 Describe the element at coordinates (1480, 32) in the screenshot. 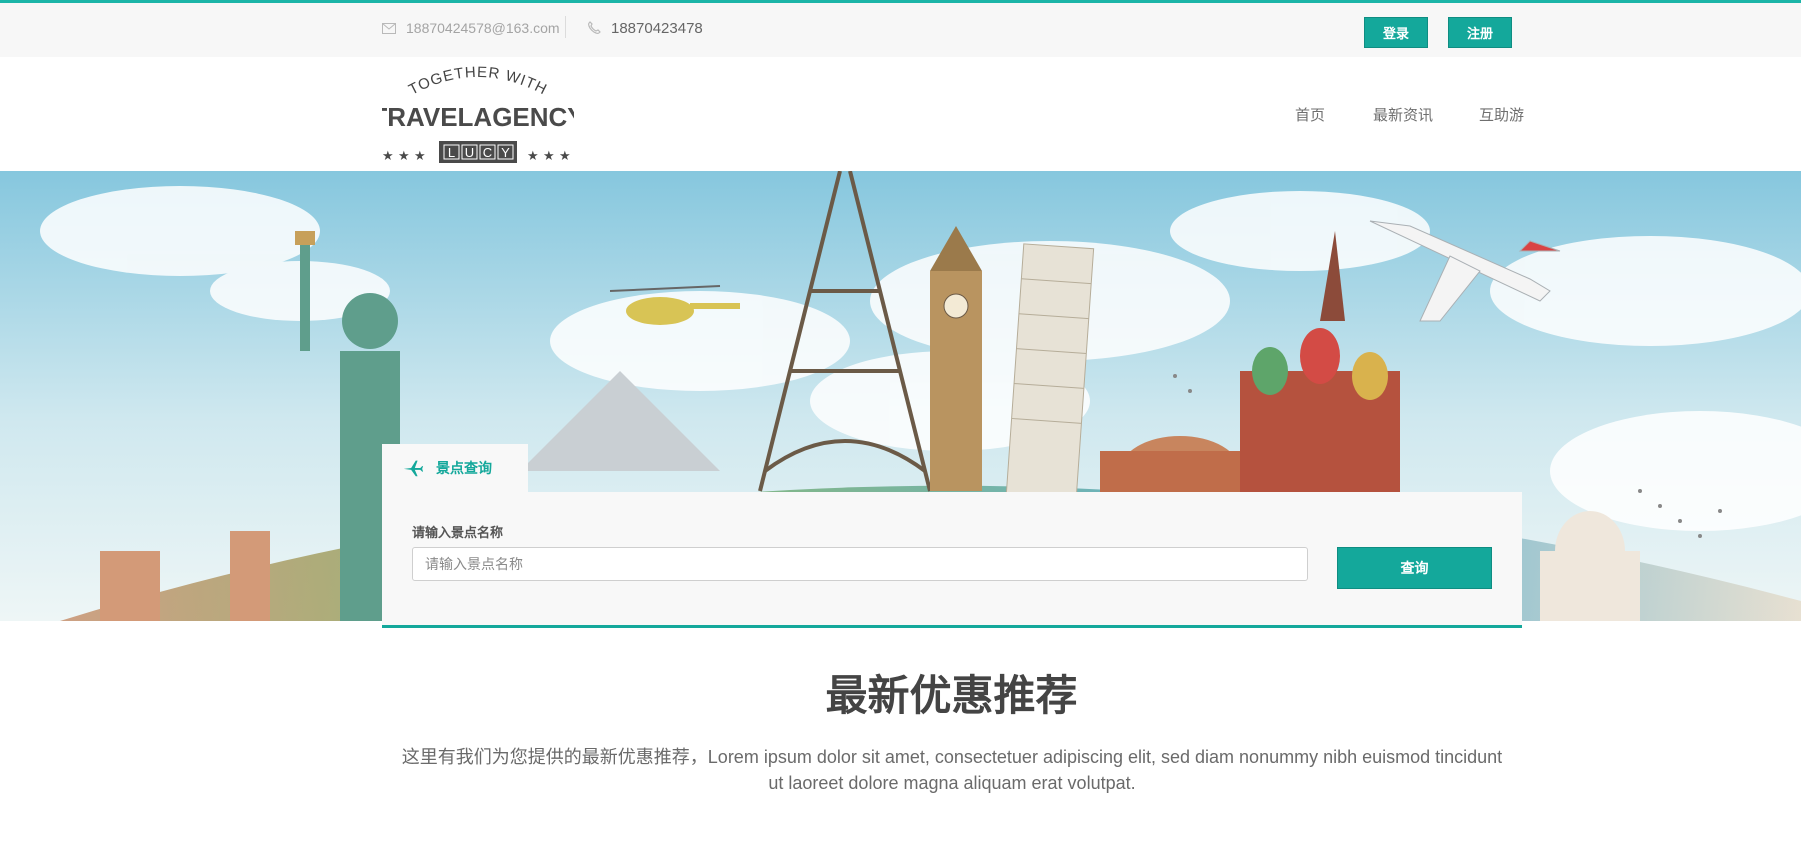

I see `register-button: 注册` at that location.